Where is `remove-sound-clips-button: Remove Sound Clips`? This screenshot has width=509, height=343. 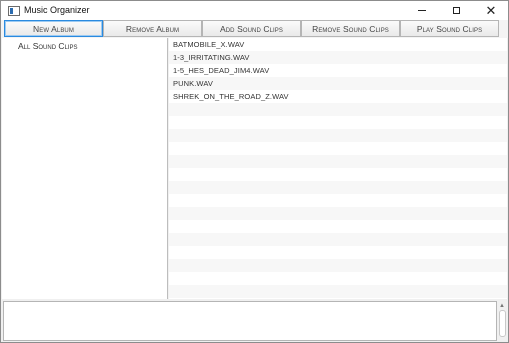 remove-sound-clips-button: Remove Sound Clips is located at coordinates (350, 28).